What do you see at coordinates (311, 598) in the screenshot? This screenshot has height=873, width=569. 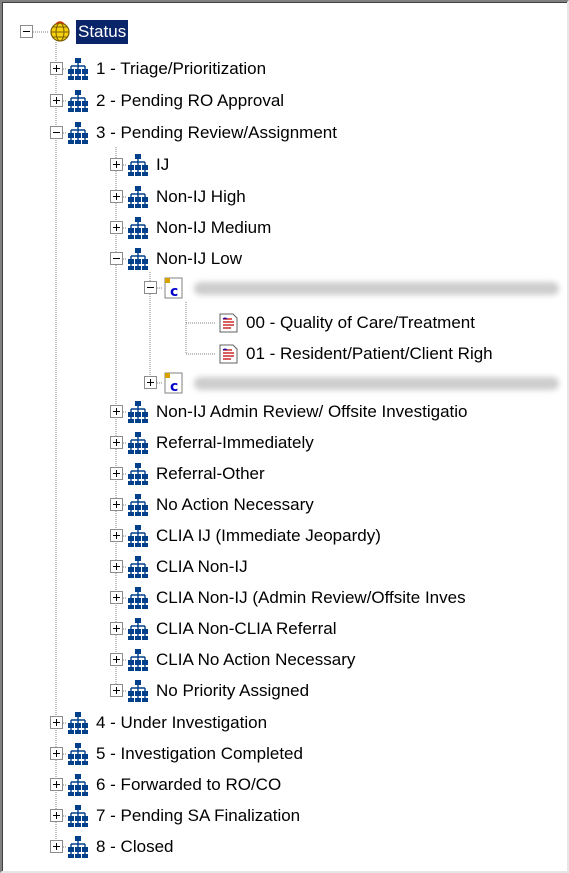 I see `tree-node-label: CLIA Non-IJ (Admin Review/Offsite Inves` at bounding box center [311, 598].